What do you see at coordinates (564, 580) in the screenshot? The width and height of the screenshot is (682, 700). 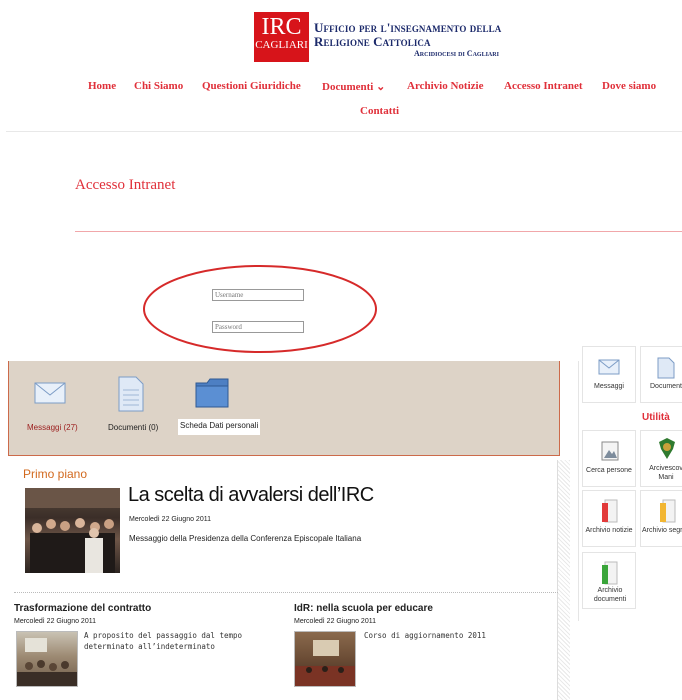 I see `scroll-strip` at bounding box center [564, 580].